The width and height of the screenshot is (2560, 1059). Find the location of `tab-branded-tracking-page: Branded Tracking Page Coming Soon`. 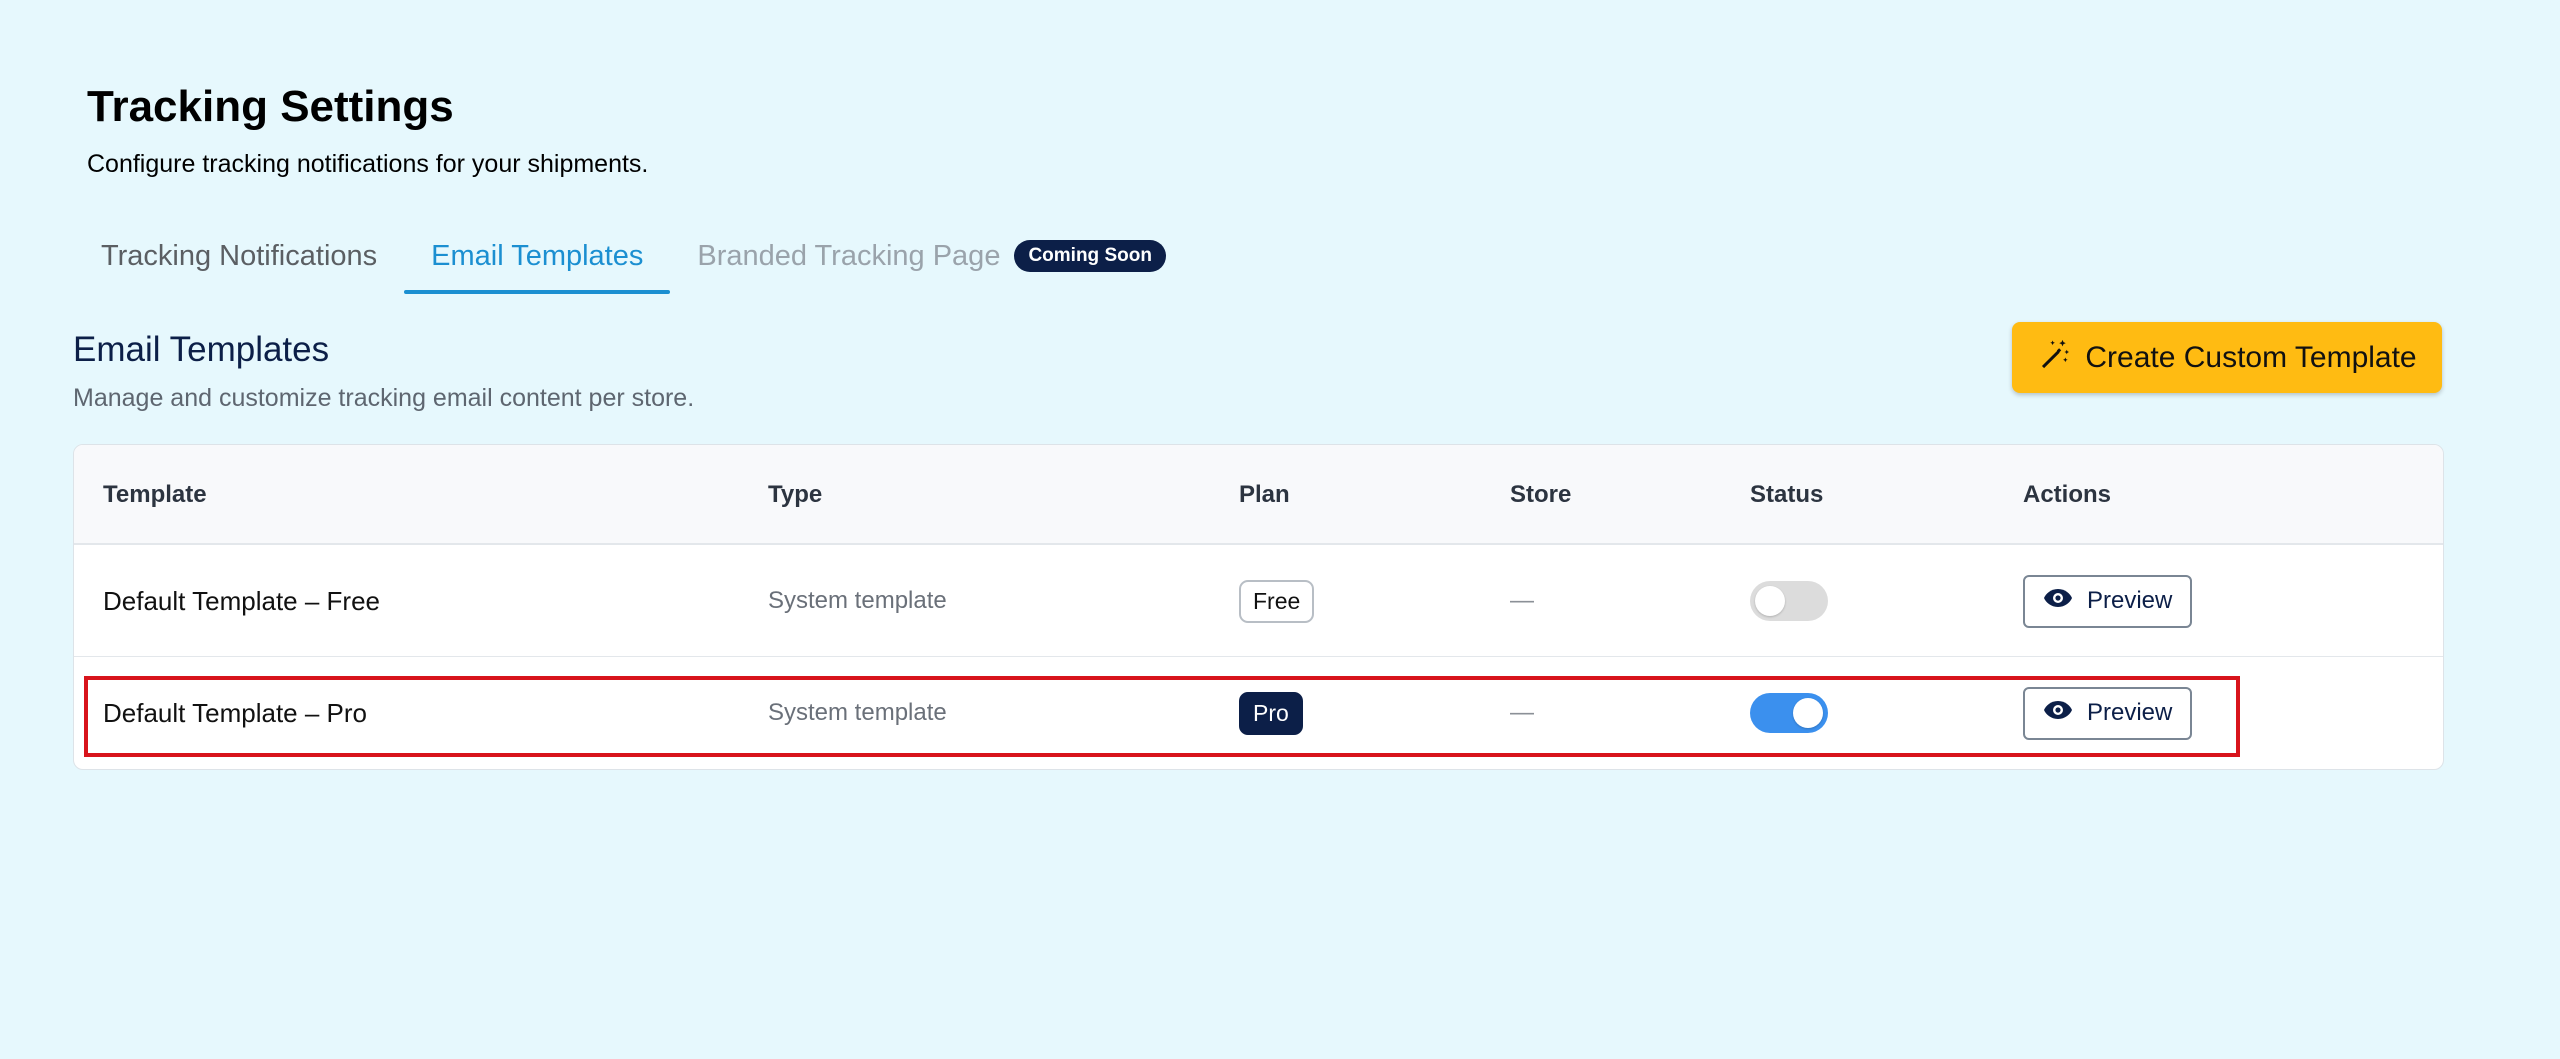

tab-branded-tracking-page: Branded Tracking Page Coming Soon is located at coordinates (931, 256).